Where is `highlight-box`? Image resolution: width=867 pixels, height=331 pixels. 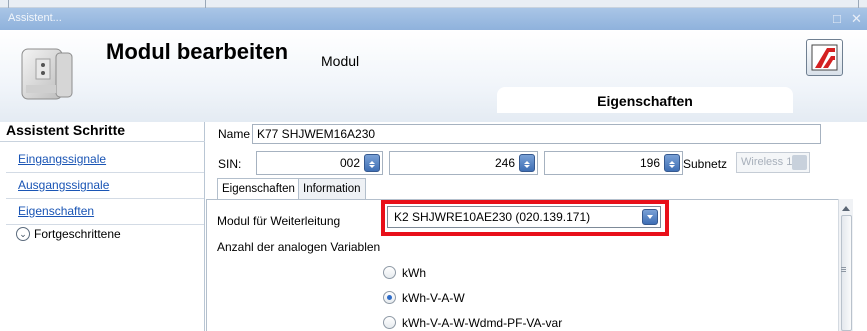
highlight-box is located at coordinates (525, 218).